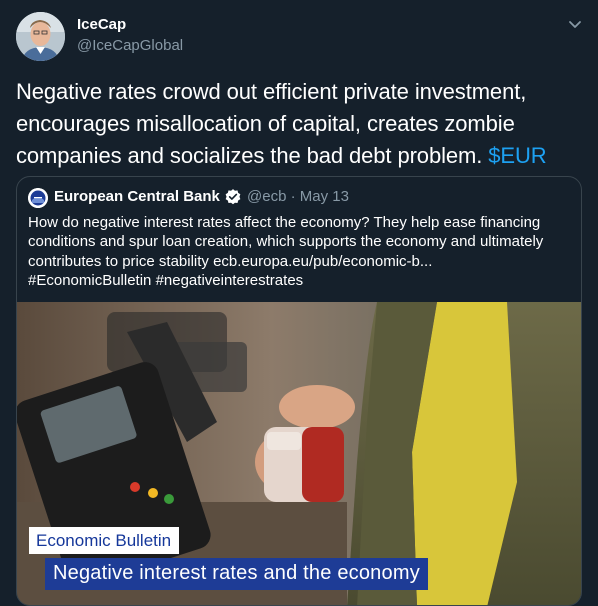  What do you see at coordinates (236, 574) in the screenshot?
I see `media-caption-banner: Negative interest rates and the economy` at bounding box center [236, 574].